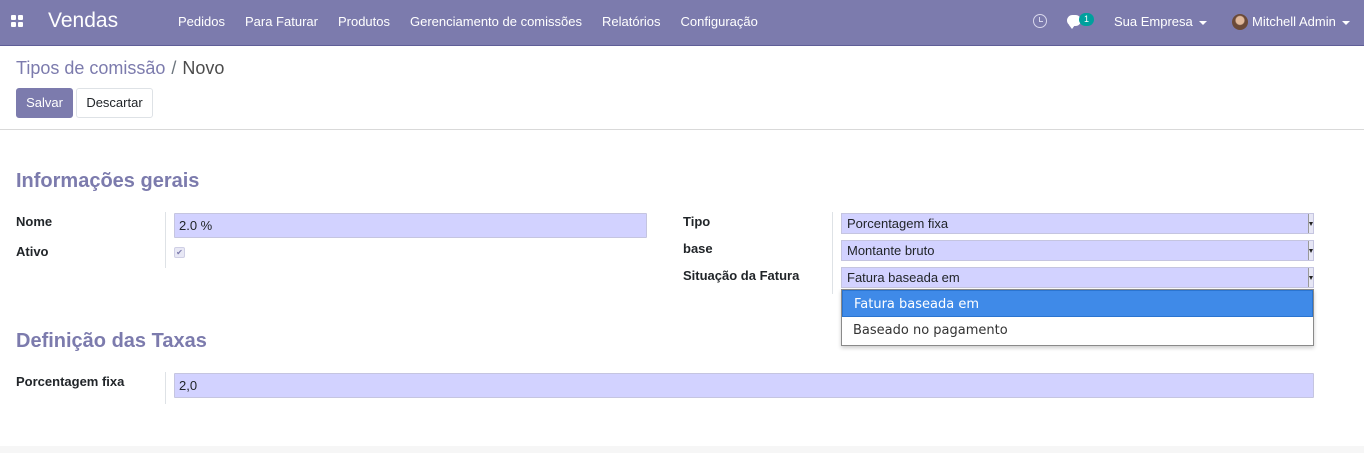 This screenshot has height=453, width=1364. I want to click on type-label: Tipo, so click(697, 221).